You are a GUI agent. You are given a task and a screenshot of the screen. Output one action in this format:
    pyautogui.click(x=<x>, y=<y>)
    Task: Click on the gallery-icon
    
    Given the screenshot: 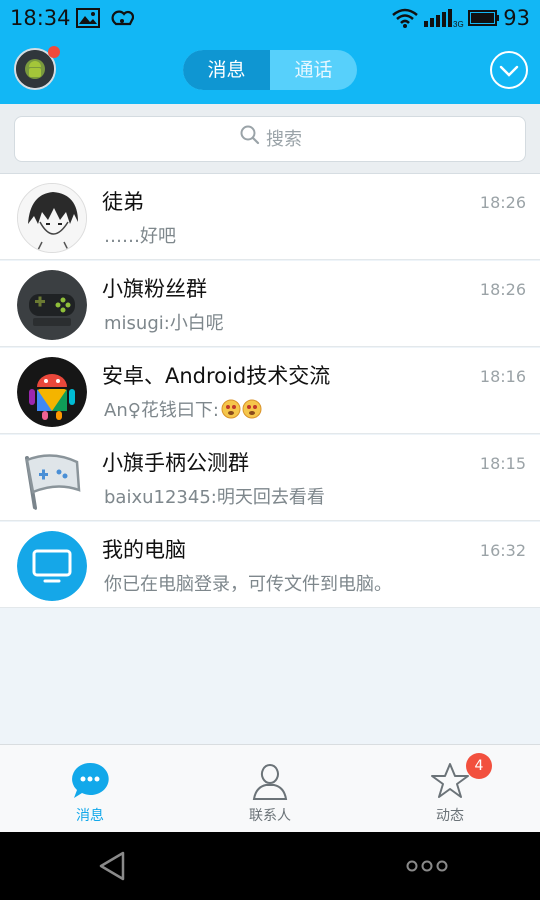 What is the action you would take?
    pyautogui.click(x=88, y=20)
    